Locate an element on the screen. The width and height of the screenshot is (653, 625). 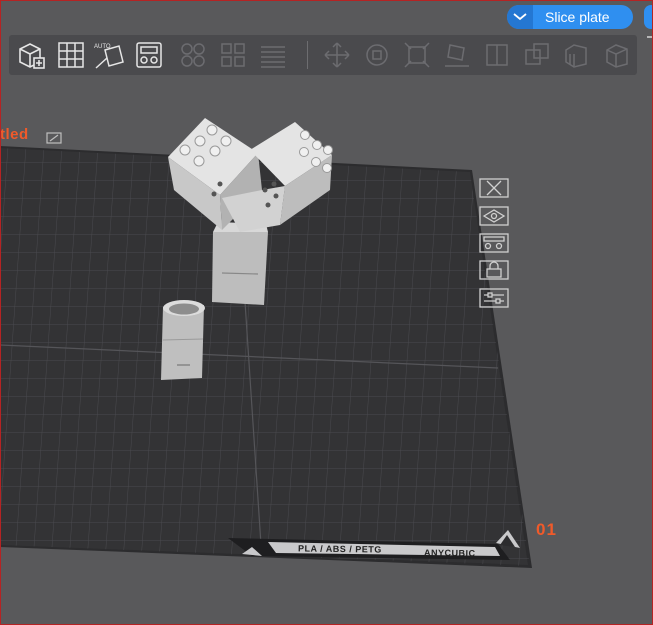
edit-name-icon is located at coordinates (54, 140).